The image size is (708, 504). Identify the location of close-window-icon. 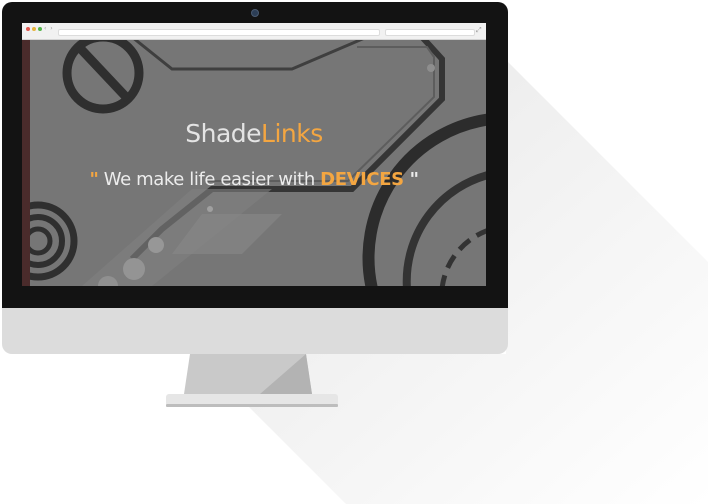
(28, 29).